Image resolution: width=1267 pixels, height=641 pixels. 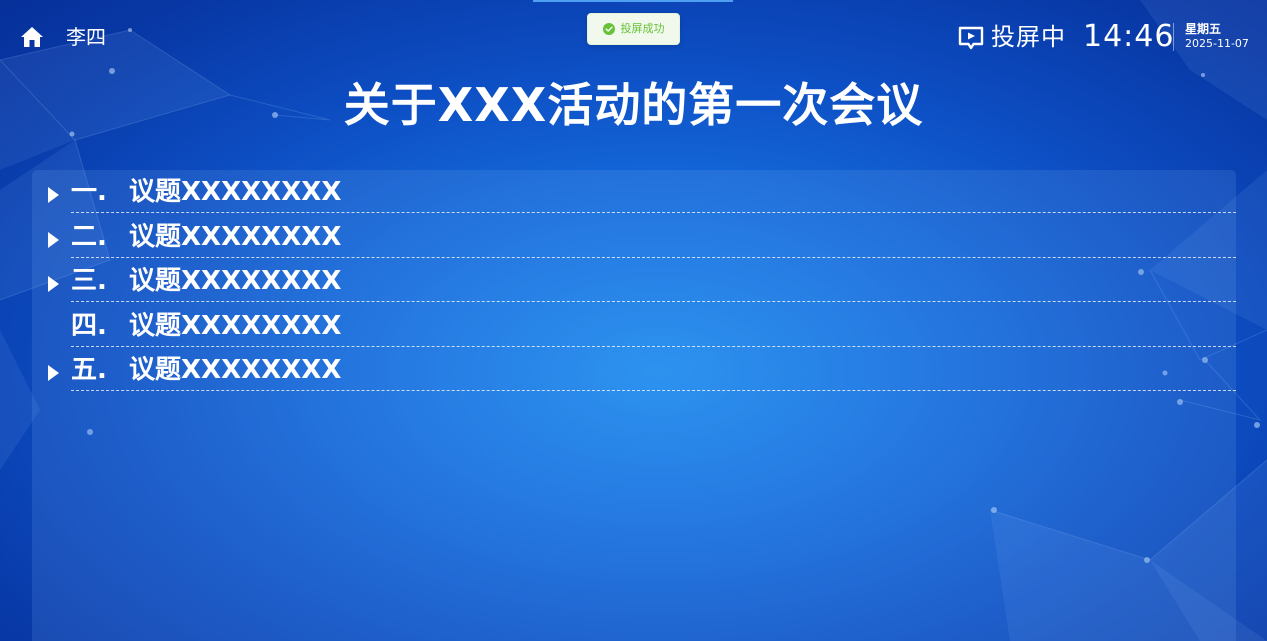 I want to click on clock-weekday: 星期五, so click(x=1203, y=29).